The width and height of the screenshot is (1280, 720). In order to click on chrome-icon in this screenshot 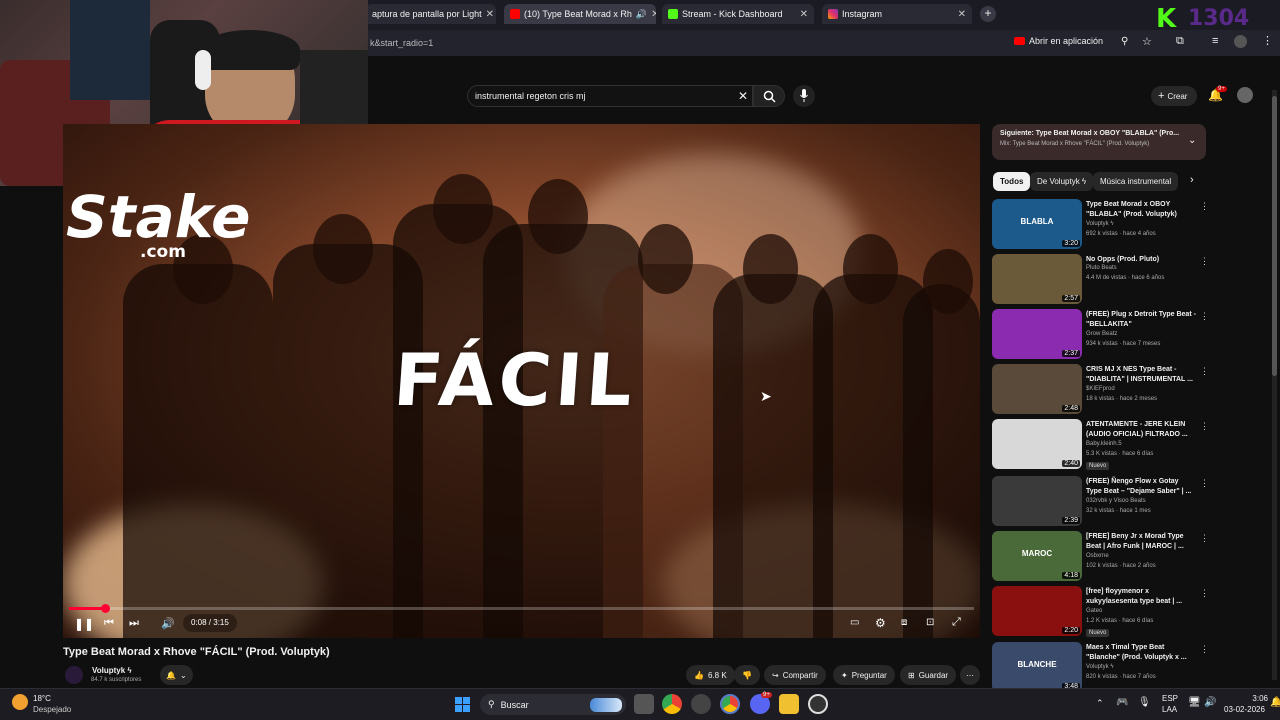, I will do `click(672, 704)`.